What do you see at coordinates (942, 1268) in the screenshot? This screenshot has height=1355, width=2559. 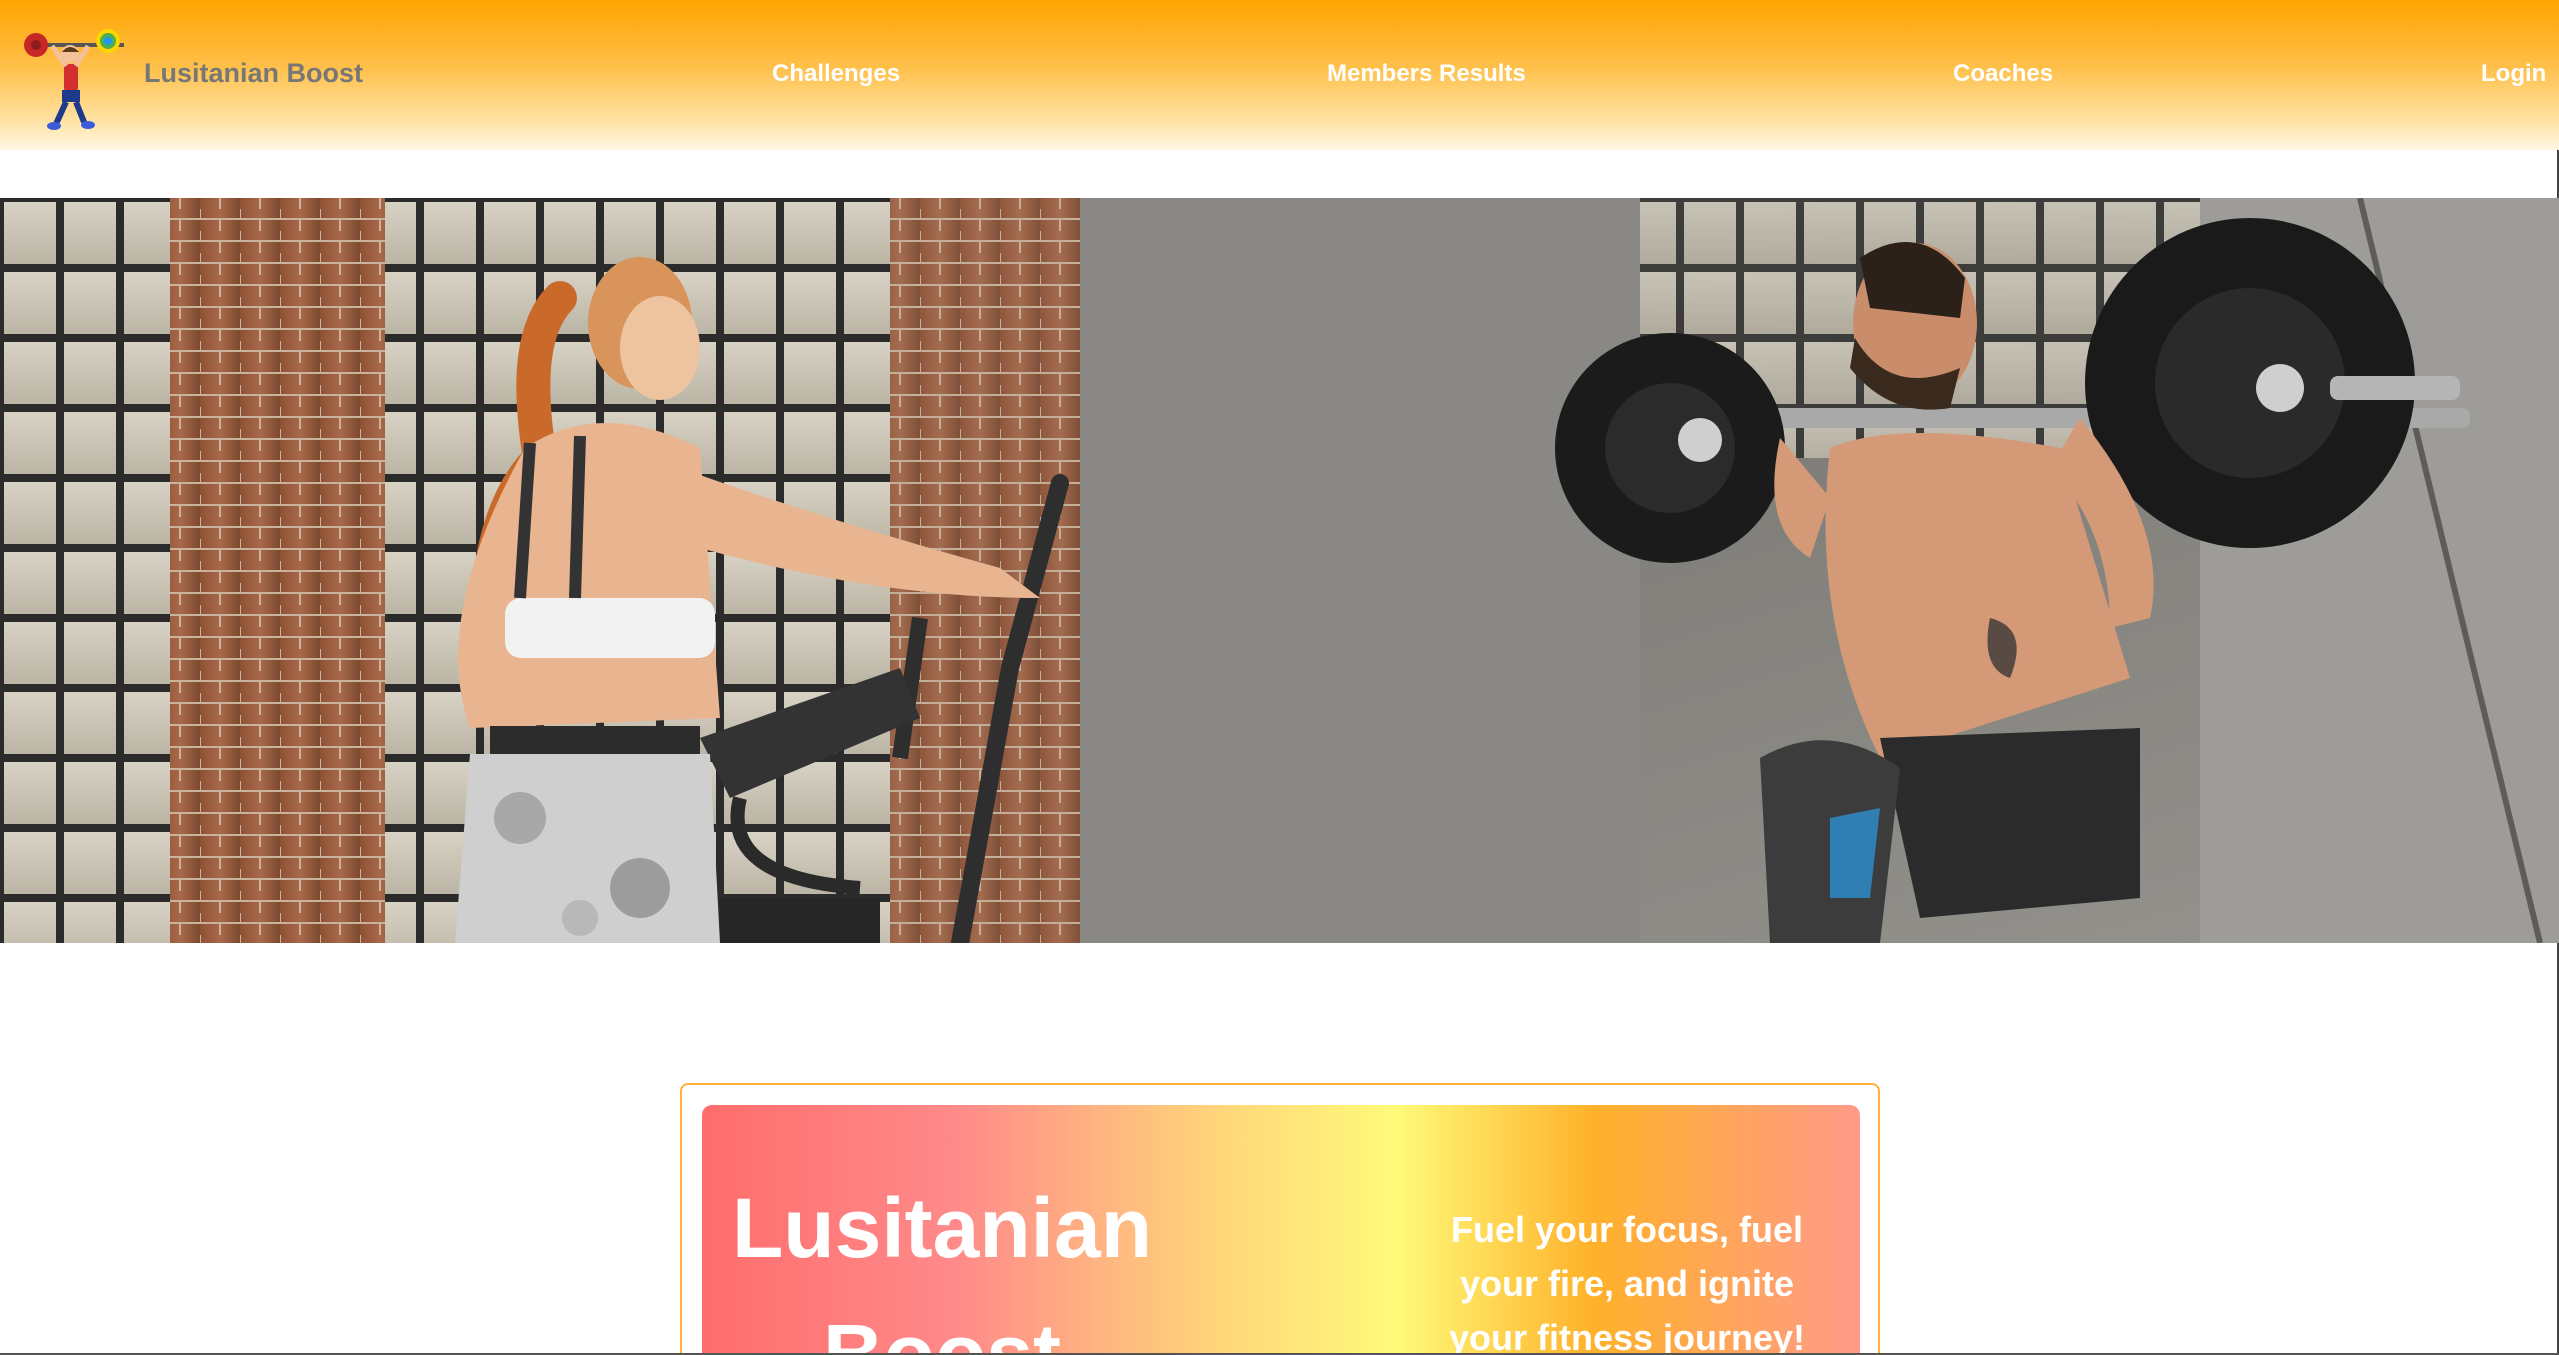 I see `intro-card-title: Lusitanian Boost` at bounding box center [942, 1268].